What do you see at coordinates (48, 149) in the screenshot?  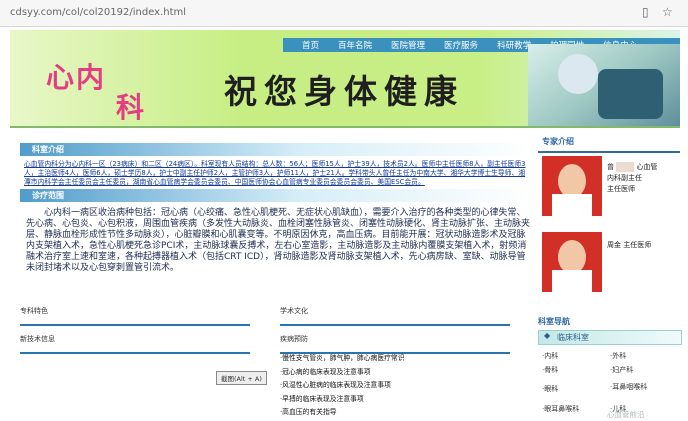 I see `intro-title: 科室介绍` at bounding box center [48, 149].